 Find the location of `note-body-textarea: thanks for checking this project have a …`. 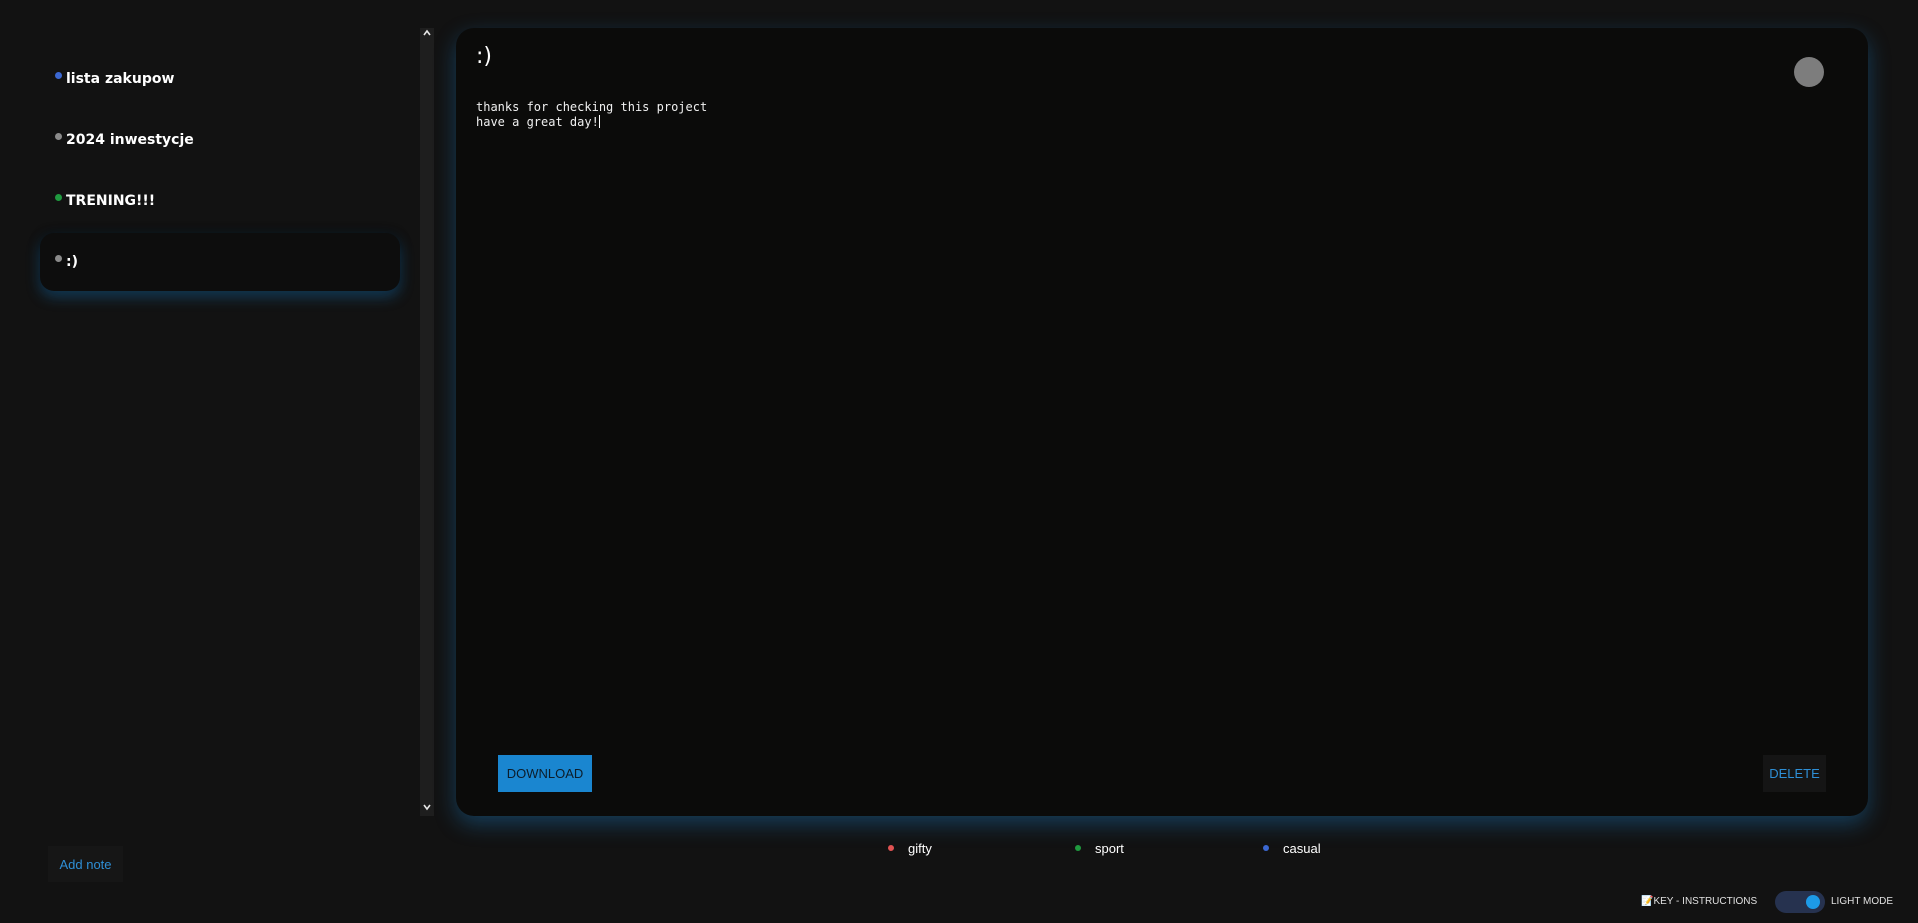

note-body-textarea: thanks for checking this project have a … is located at coordinates (1126, 115).